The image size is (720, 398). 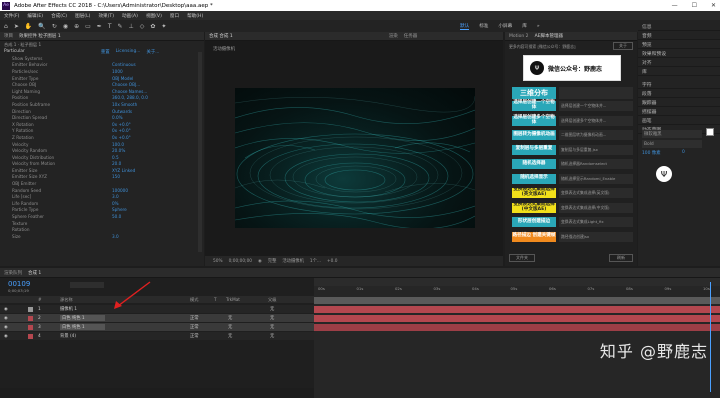 What do you see at coordinates (505, 26) in the screenshot?
I see `workspace-small-screen: 小屏幕` at bounding box center [505, 26].